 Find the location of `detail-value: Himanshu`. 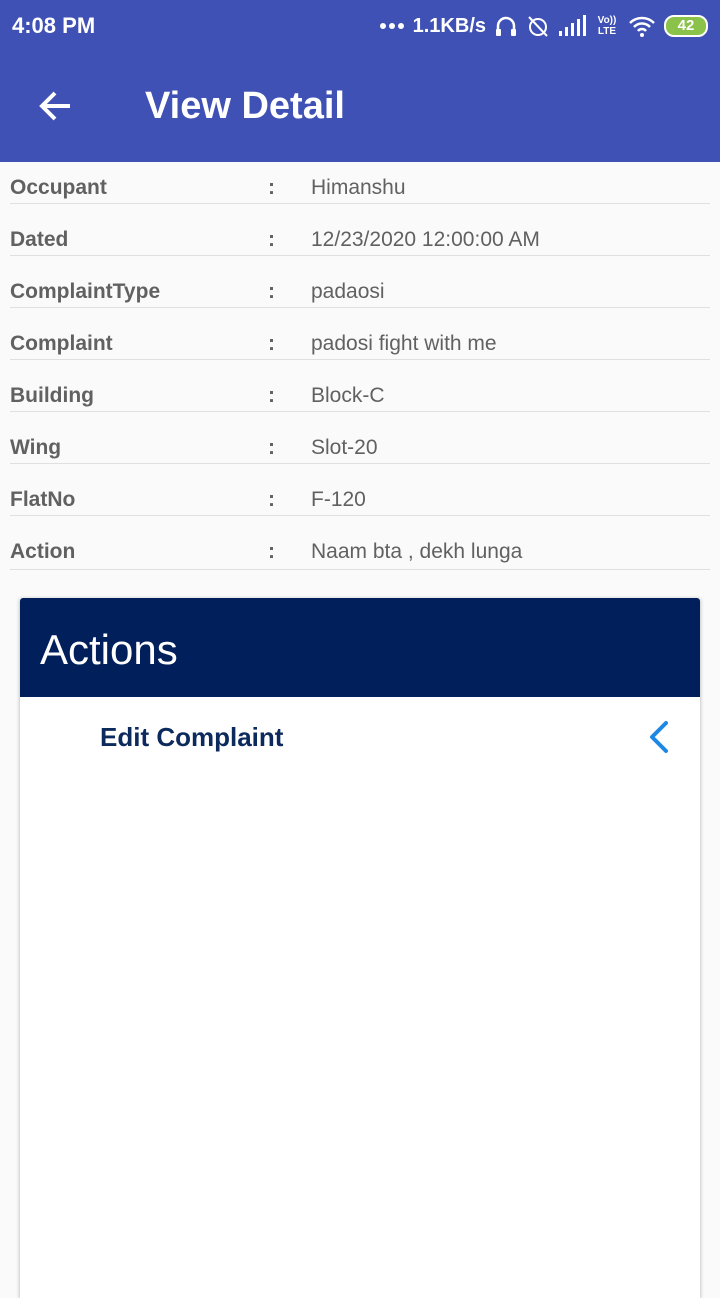

detail-value: Himanshu is located at coordinates (358, 187).